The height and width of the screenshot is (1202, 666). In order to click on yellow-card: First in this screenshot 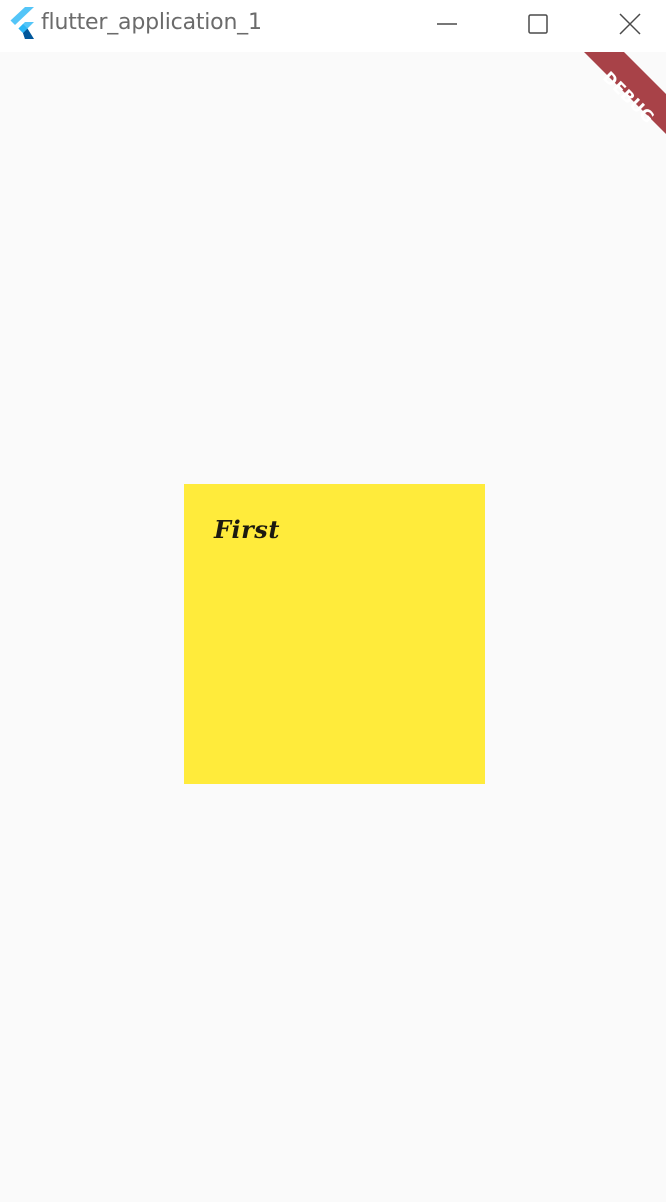, I will do `click(334, 634)`.